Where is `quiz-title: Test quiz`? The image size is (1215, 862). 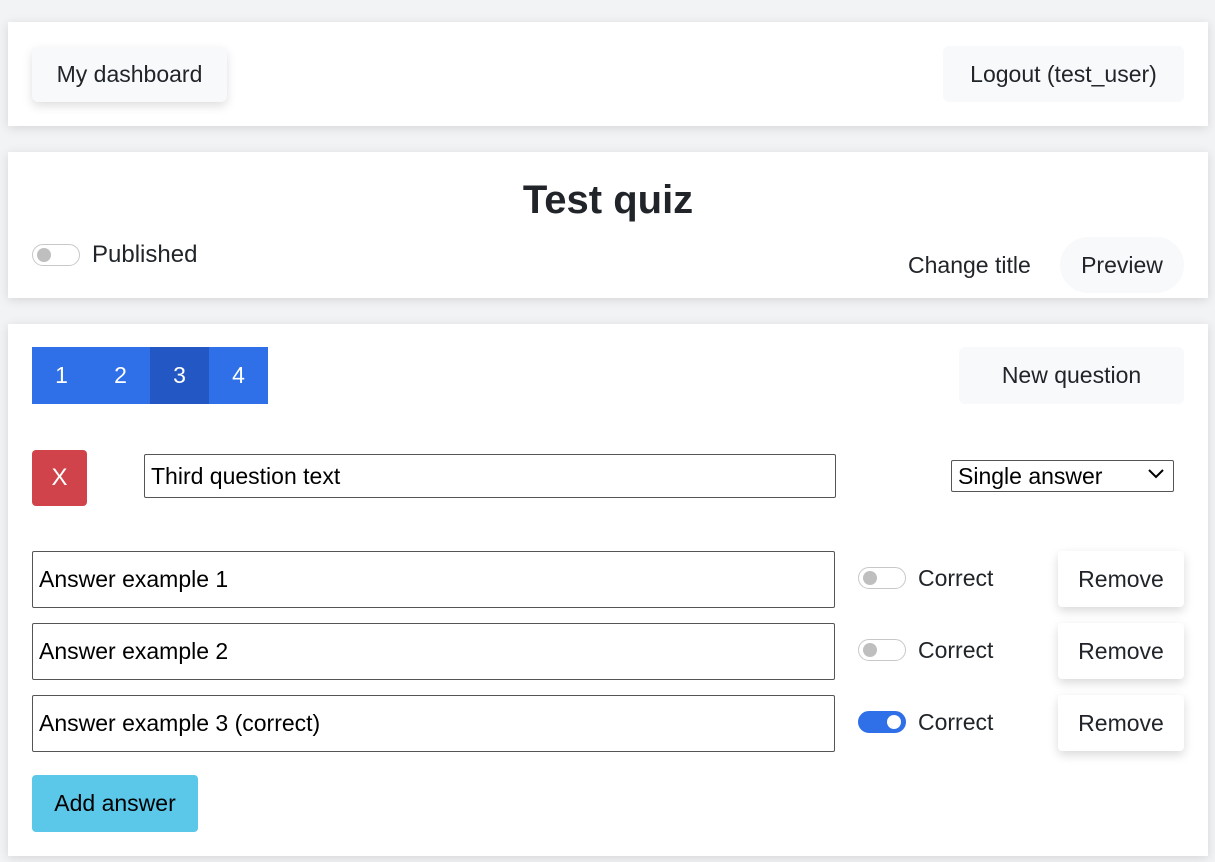 quiz-title: Test quiz is located at coordinates (608, 200).